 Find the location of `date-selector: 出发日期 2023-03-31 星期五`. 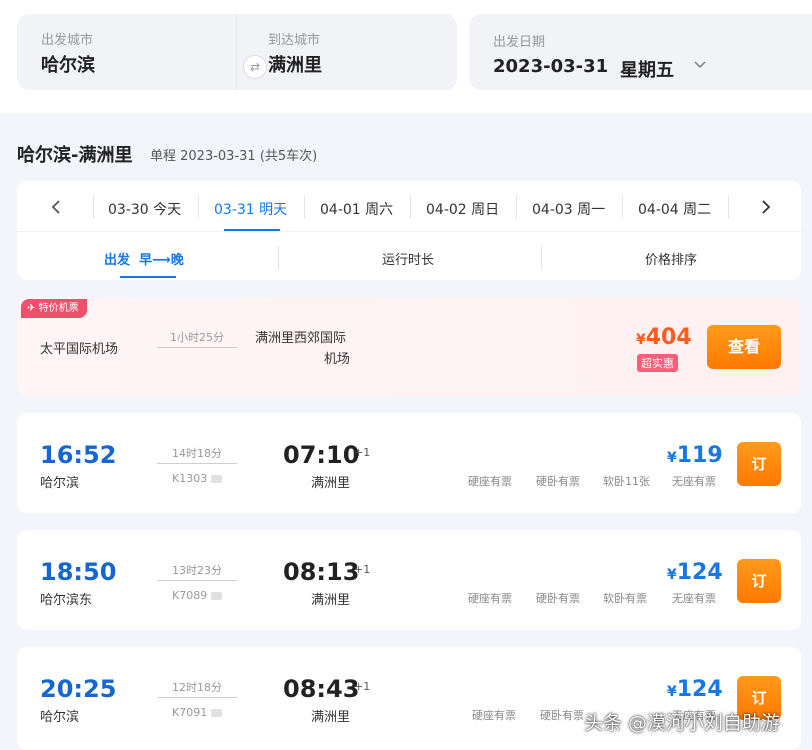

date-selector: 出发日期 2023-03-31 星期五 is located at coordinates (640, 52).